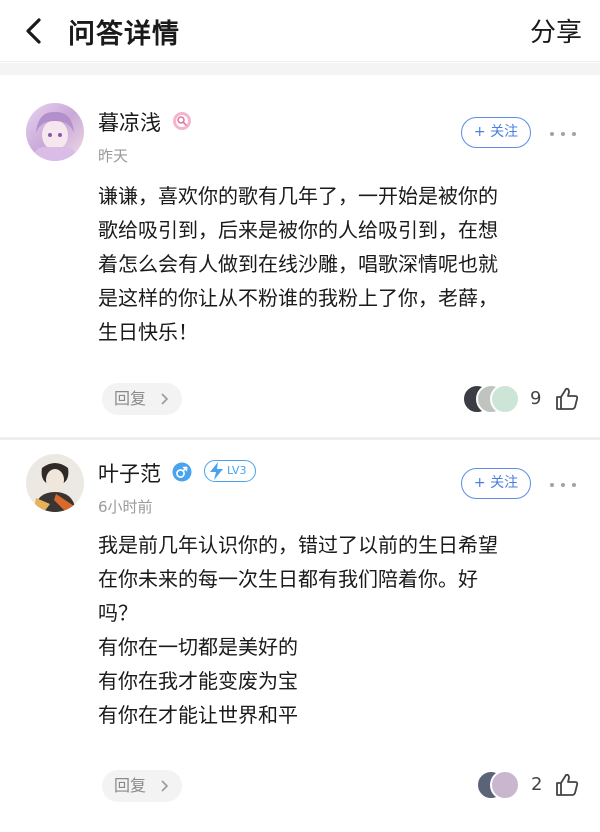 This screenshot has width=600, height=832. I want to click on post-time: 6小时前, so click(125, 507).